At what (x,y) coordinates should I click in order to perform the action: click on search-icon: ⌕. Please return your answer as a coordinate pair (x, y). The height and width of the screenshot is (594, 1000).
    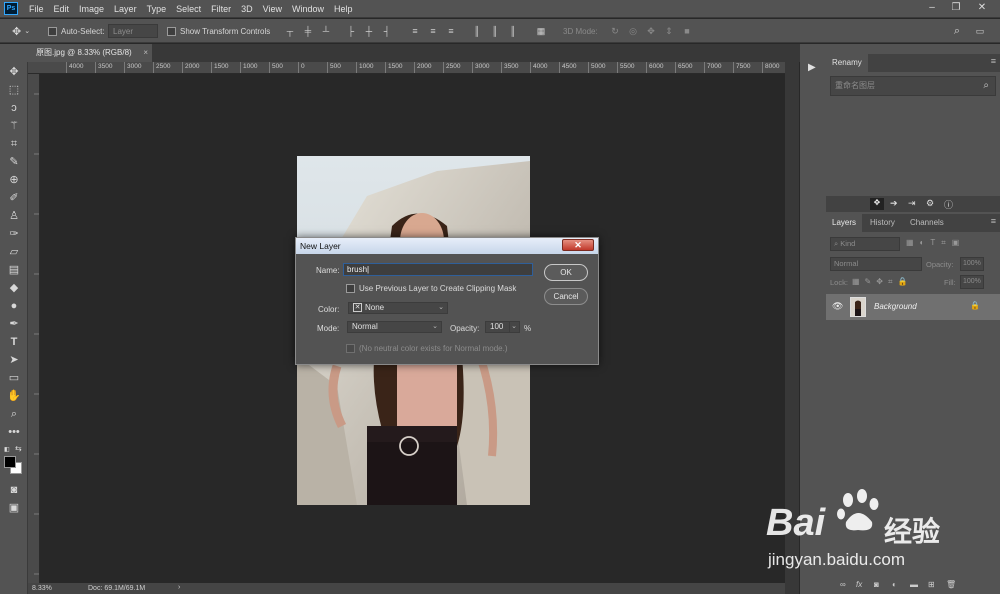
    Looking at the image, I should click on (957, 31).